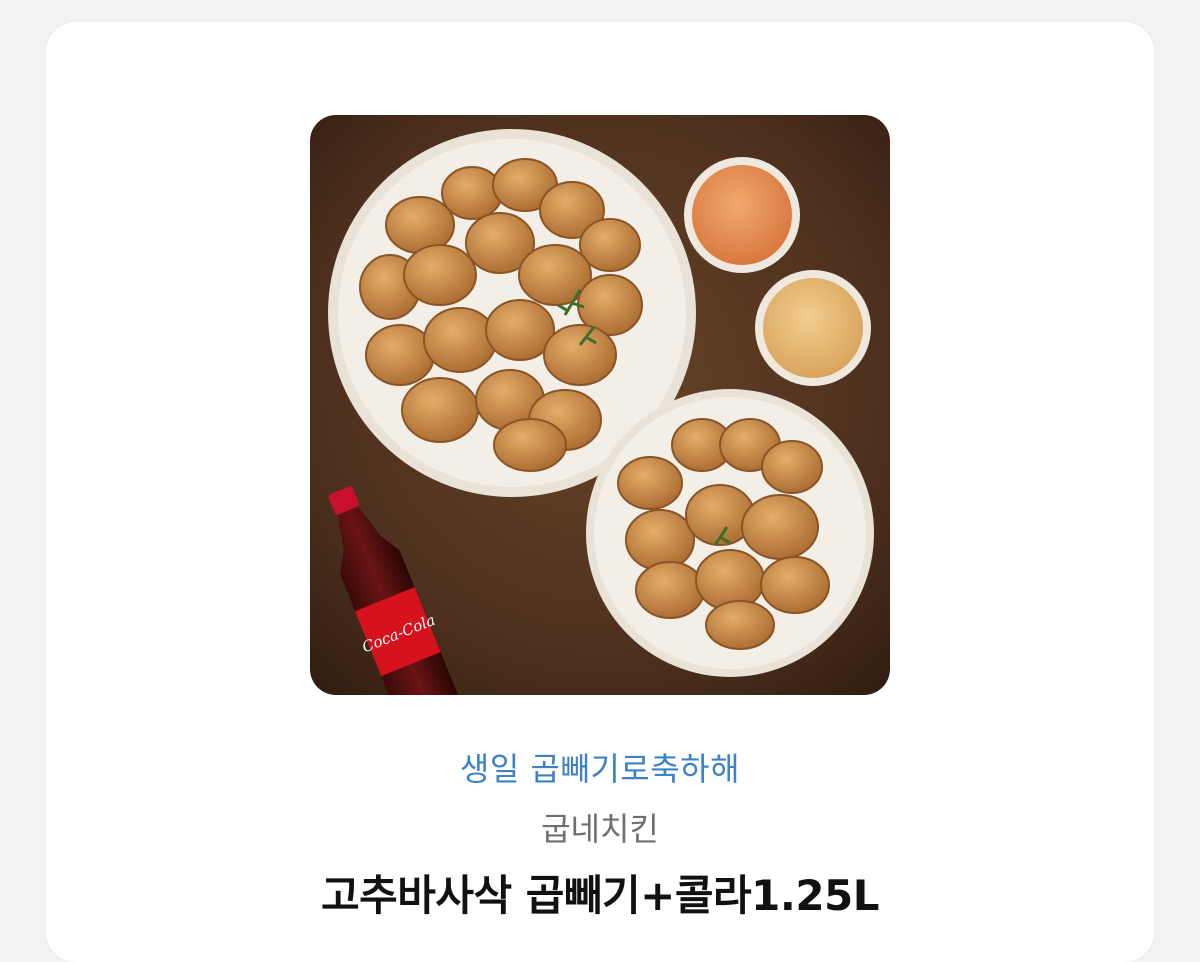  What do you see at coordinates (600, 769) in the screenshot?
I see `gift-message: 생일 곱빼기로축하해` at bounding box center [600, 769].